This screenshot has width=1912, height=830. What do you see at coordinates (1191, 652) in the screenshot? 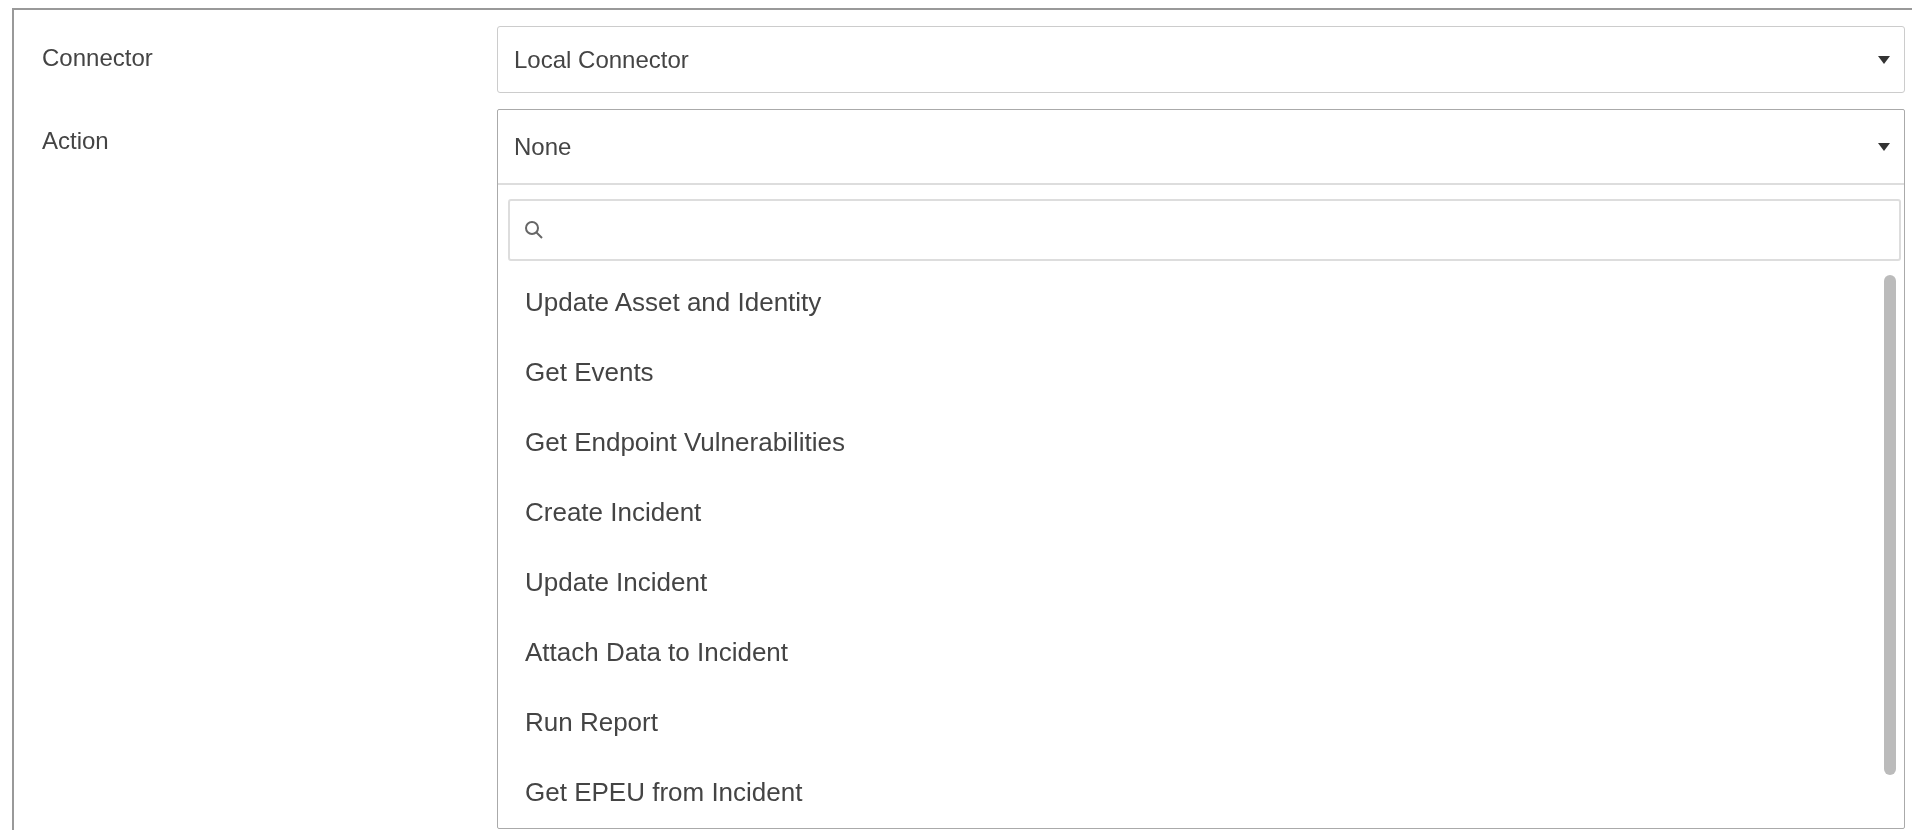
I see `dropdown-option: Attach Data to Incident` at bounding box center [1191, 652].